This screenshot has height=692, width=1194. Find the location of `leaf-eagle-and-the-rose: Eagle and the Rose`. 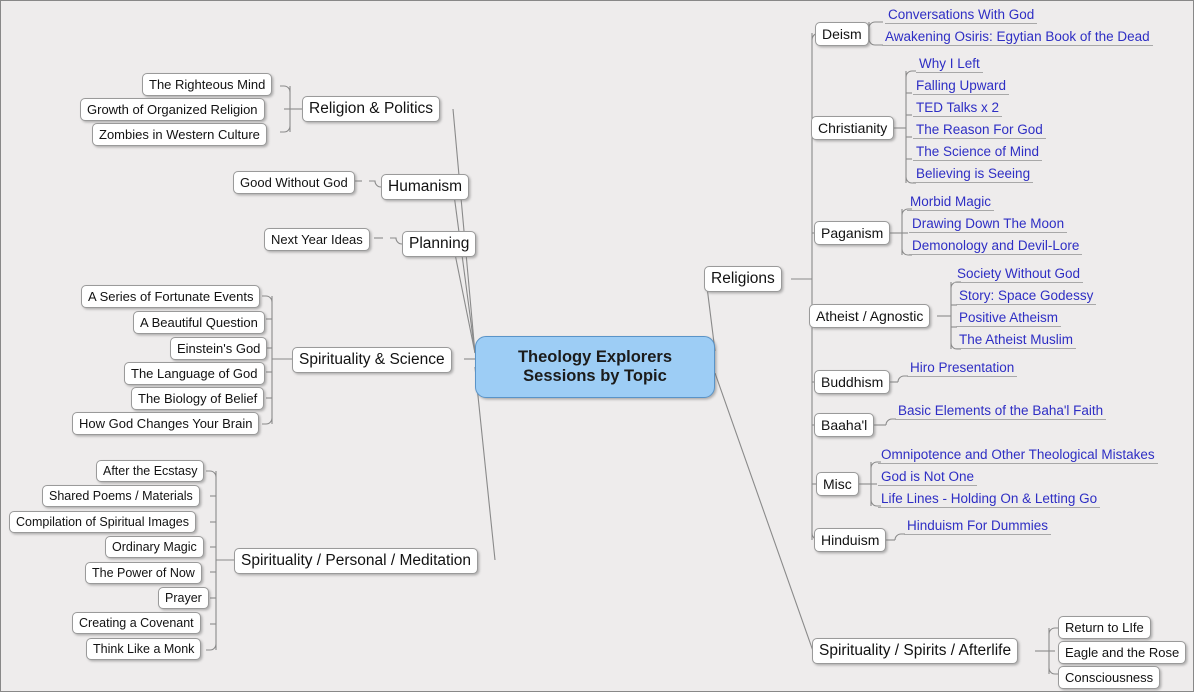

leaf-eagle-and-the-rose: Eagle and the Rose is located at coordinates (1122, 652).